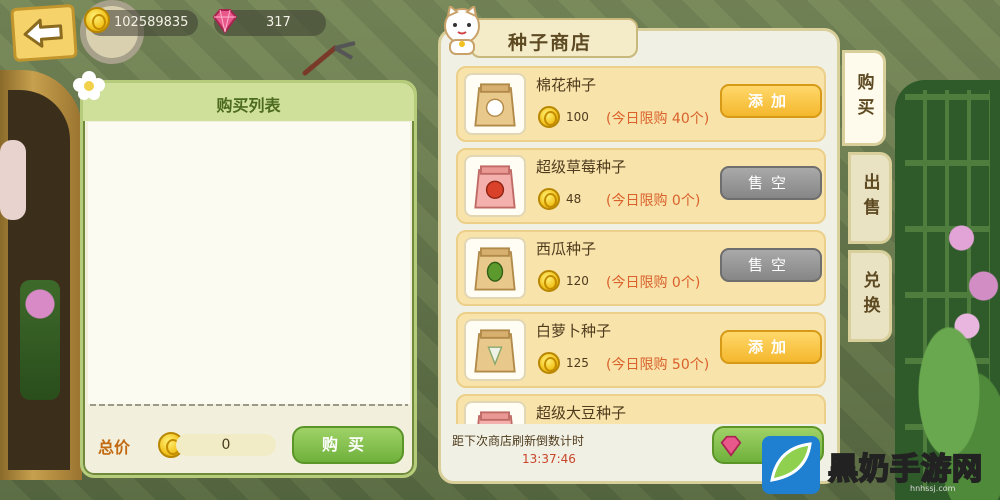  I want to click on buy-list-divider, so click(249, 405).